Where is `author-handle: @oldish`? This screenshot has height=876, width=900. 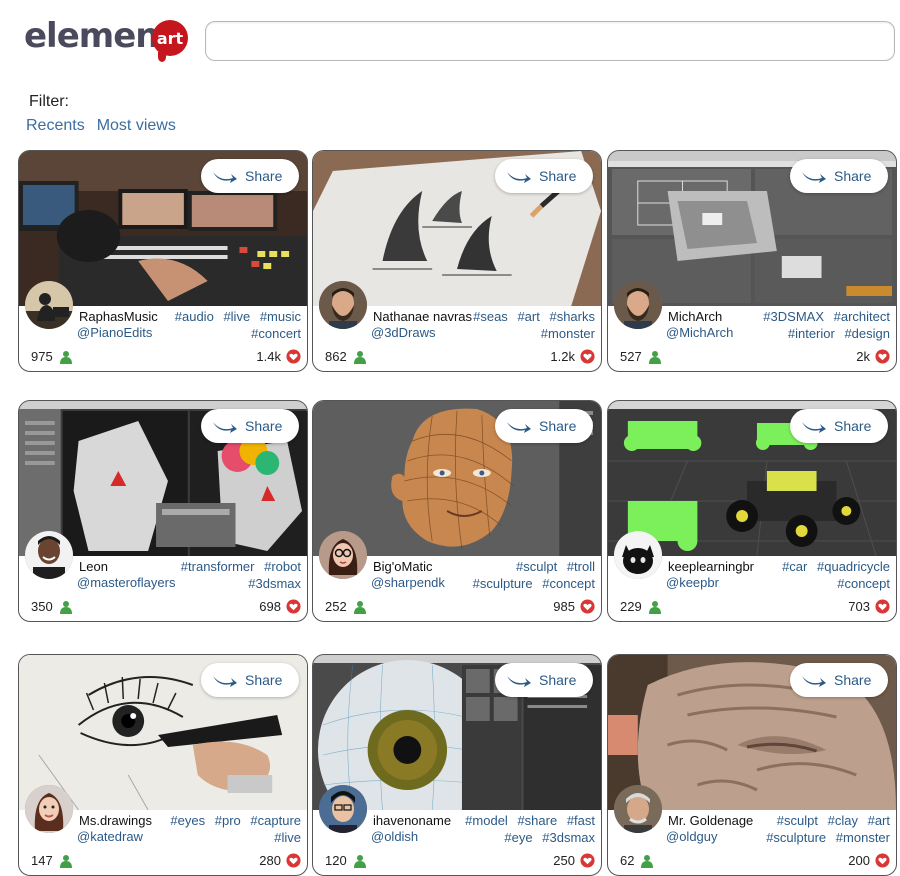
author-handle: @oldish is located at coordinates (394, 836).